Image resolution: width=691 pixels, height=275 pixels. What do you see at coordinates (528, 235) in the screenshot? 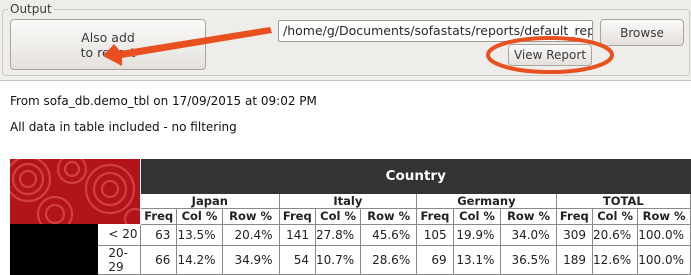
I see `cell: 34.0%` at bounding box center [528, 235].